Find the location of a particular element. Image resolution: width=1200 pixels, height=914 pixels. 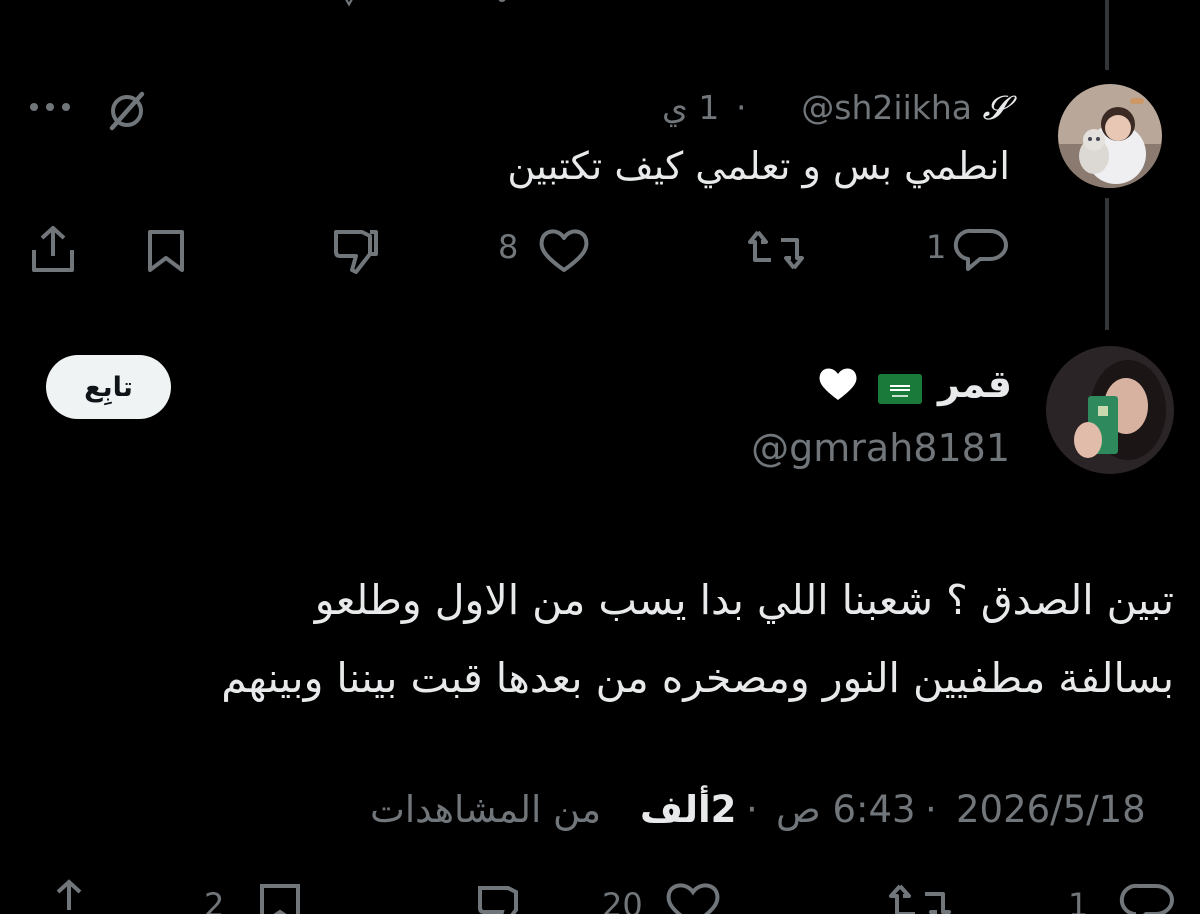

tweet-time: 6:43 ص is located at coordinates (846, 809).